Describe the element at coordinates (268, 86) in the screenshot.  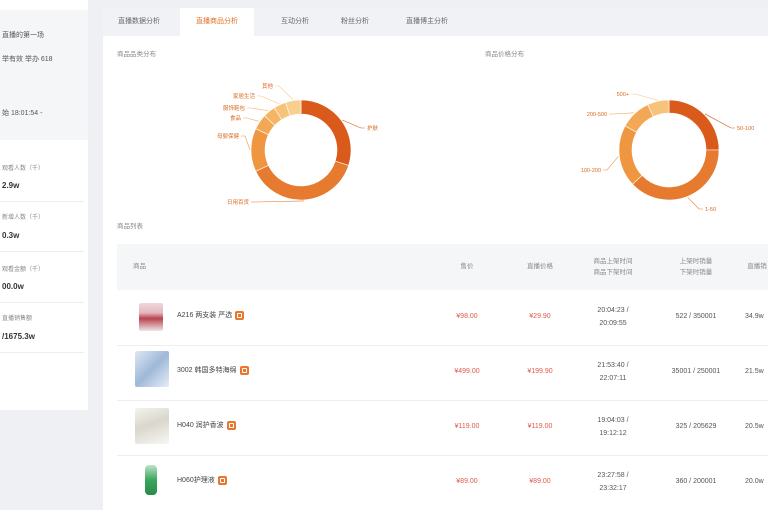
I see `slice-label: 其他` at that location.